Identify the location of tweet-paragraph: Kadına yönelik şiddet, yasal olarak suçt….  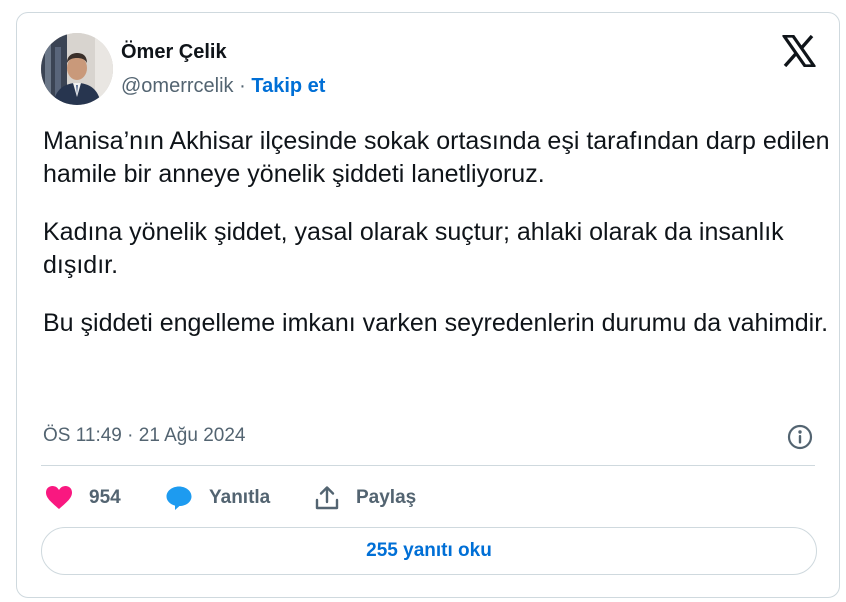
(413, 248).